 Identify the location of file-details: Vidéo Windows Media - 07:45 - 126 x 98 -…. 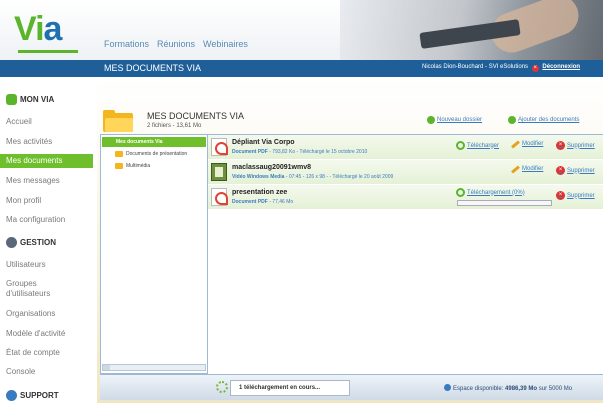
(313, 177).